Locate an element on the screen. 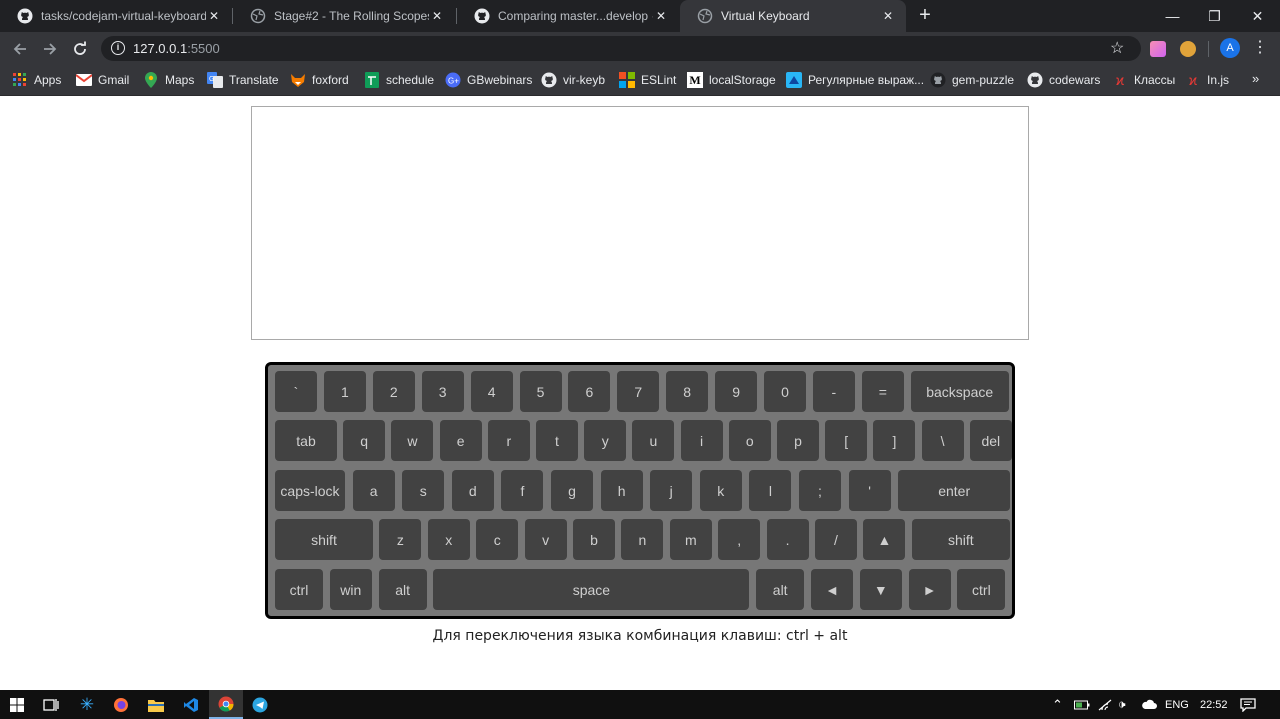 The image size is (1280, 719). key-alt: alt is located at coordinates (780, 589).